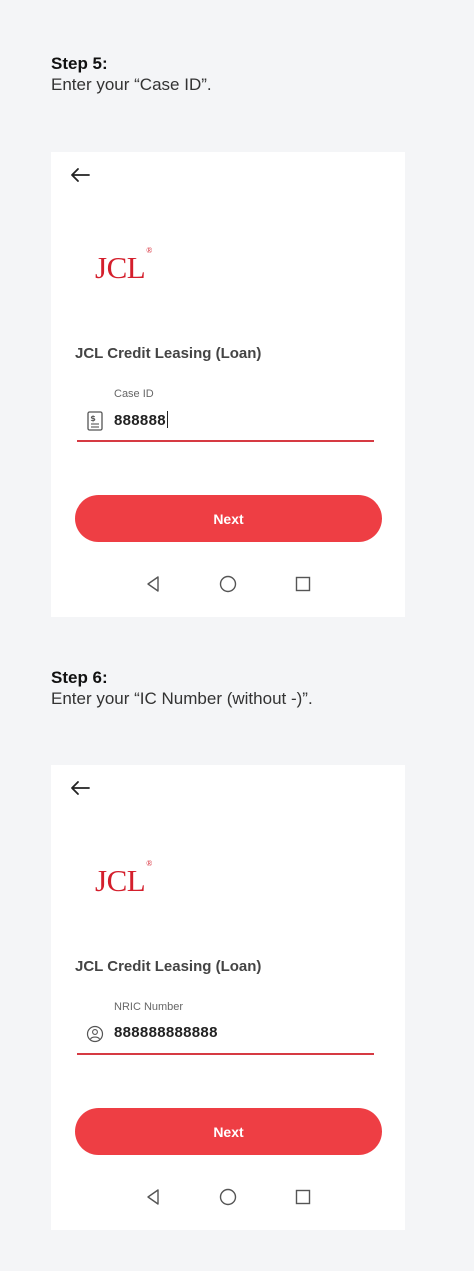 This screenshot has height=1271, width=474. What do you see at coordinates (131, 74) in the screenshot?
I see `step-5-header: Step 5: Enter your “Case ID”.` at bounding box center [131, 74].